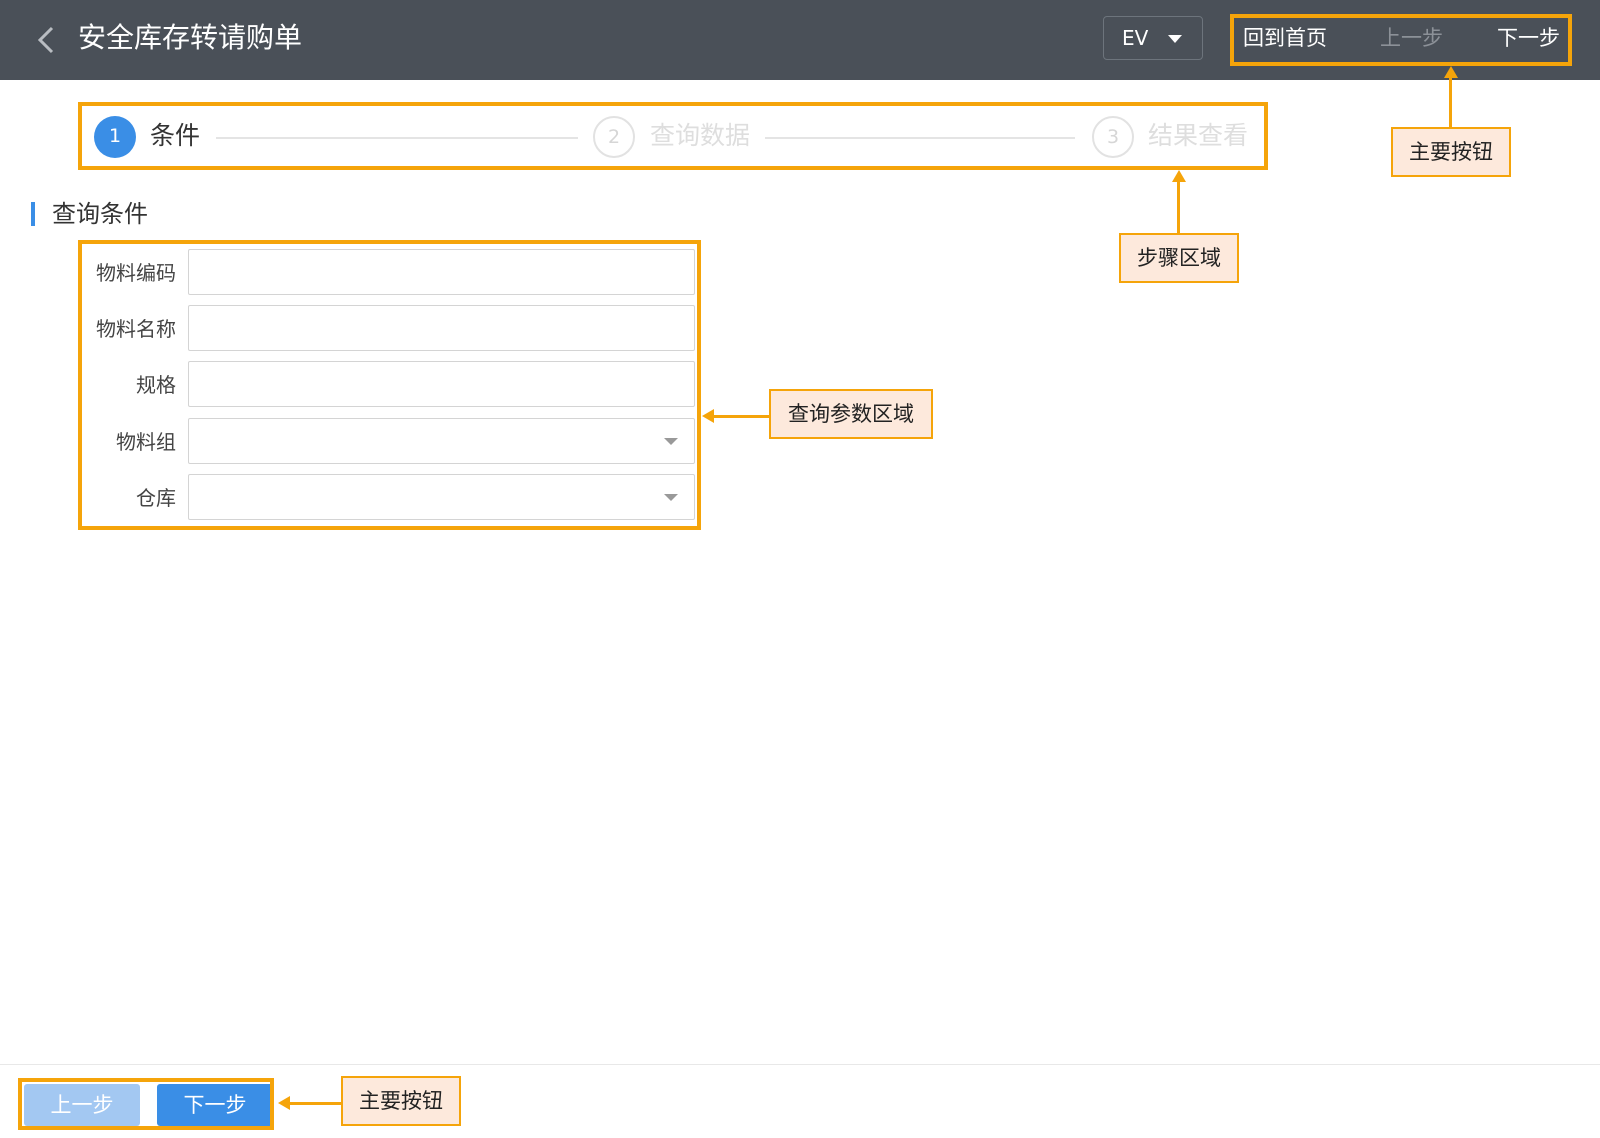 This screenshot has width=1600, height=1138. Describe the element at coordinates (1135, 38) in the screenshot. I see `language-value: EV` at that location.